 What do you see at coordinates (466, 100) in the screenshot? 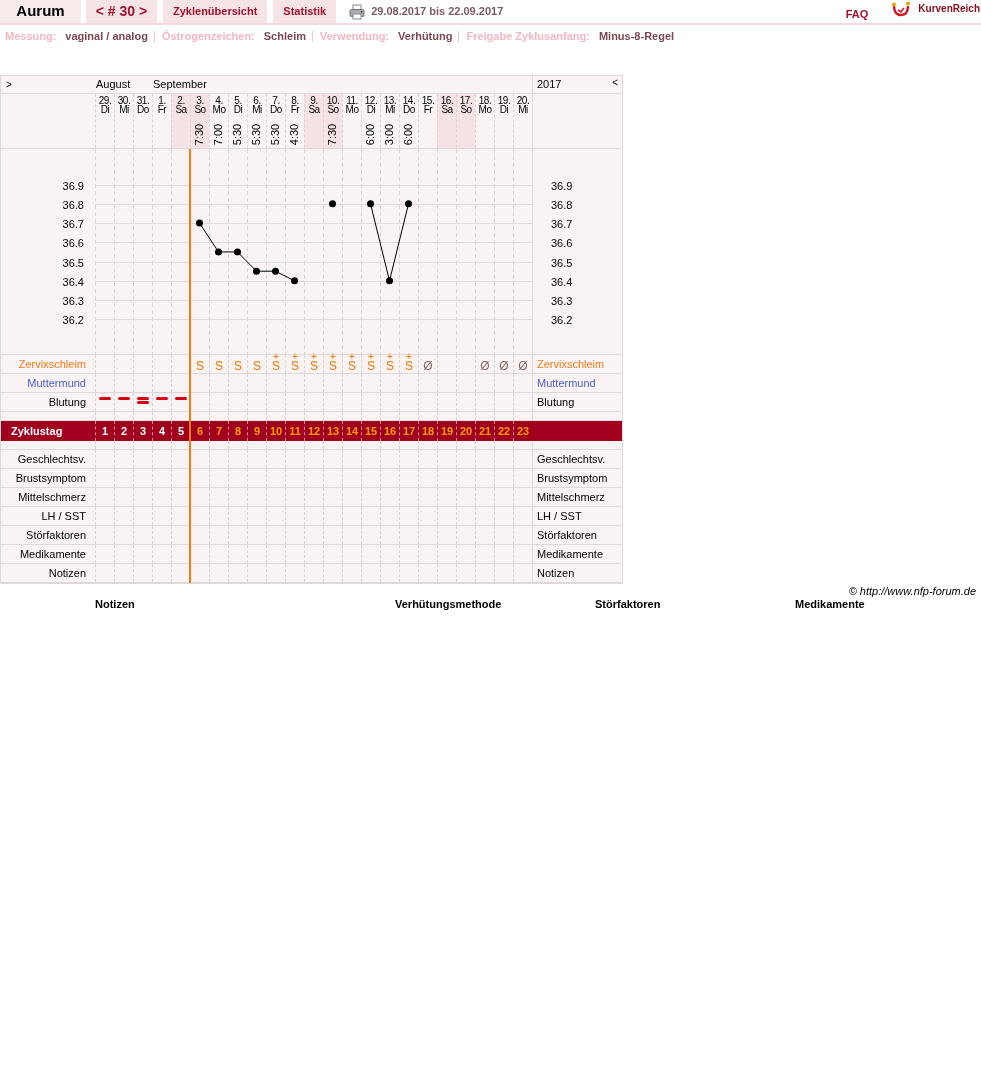
I see `day-date: 17.` at bounding box center [466, 100].